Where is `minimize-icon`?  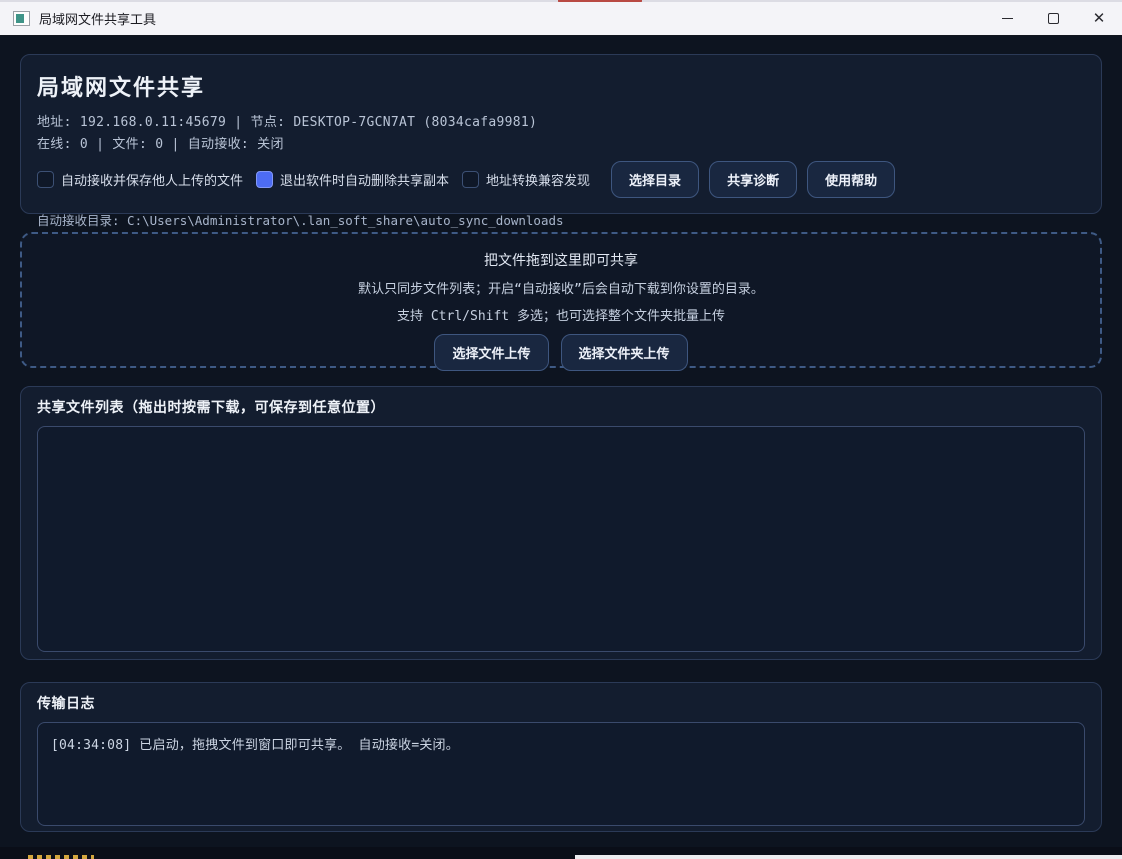
minimize-icon is located at coordinates (1007, 18).